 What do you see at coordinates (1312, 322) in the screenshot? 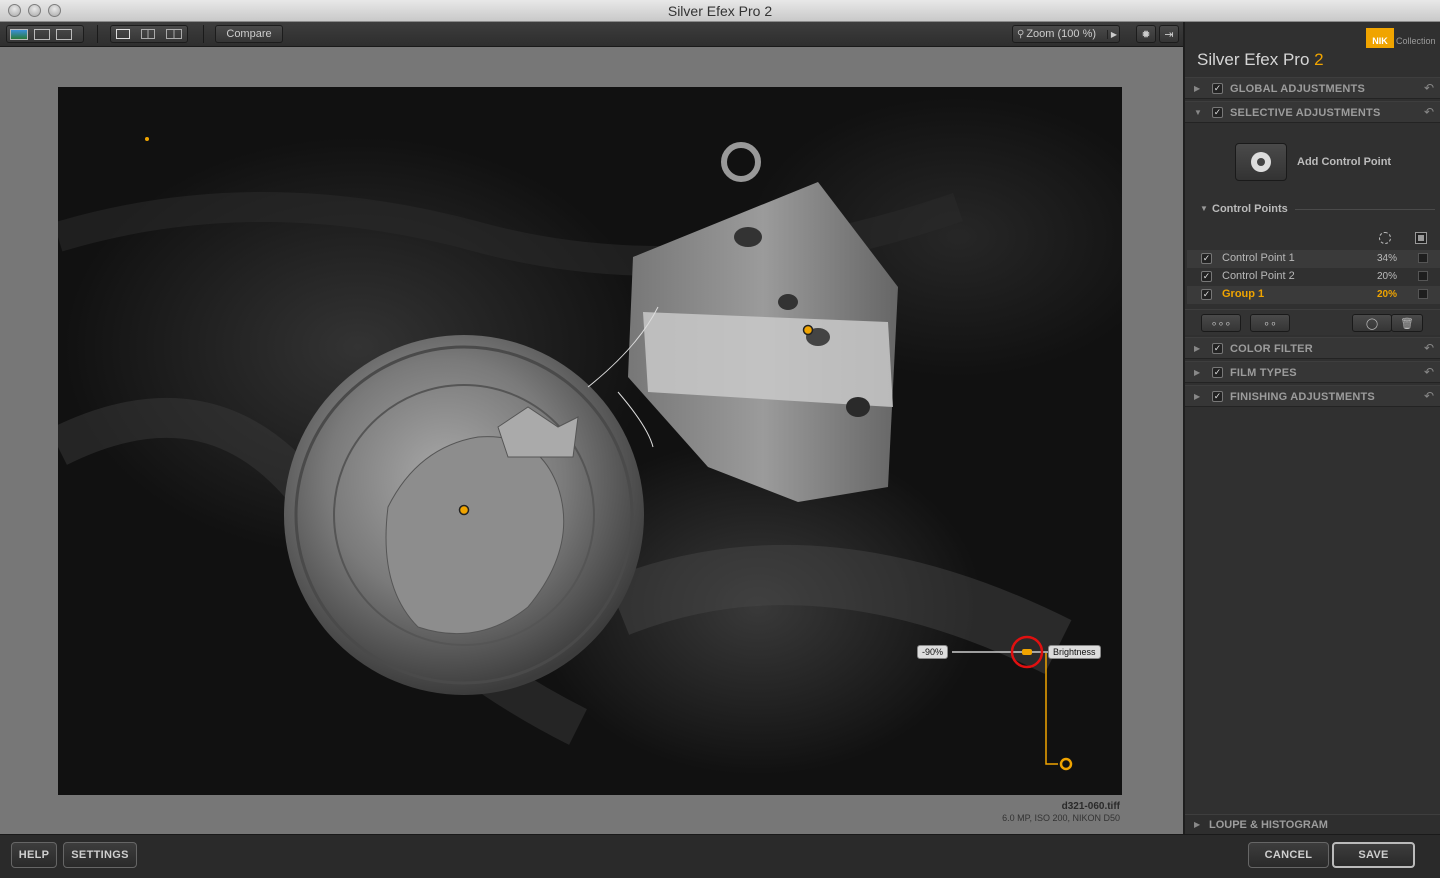
I see `control-point-tools: ∘∘∘ ∘∘ ◯ 🗑` at bounding box center [1312, 322].